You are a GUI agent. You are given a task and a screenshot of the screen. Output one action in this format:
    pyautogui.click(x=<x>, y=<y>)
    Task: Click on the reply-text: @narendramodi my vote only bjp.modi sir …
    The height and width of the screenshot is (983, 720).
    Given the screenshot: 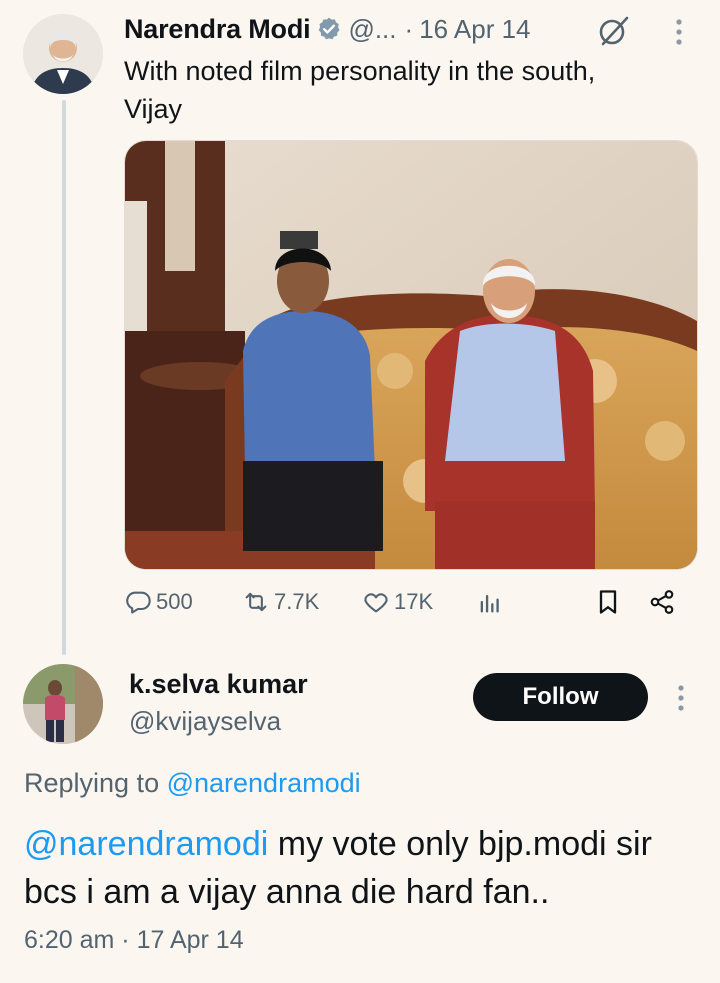 What is the action you would take?
    pyautogui.click(x=364, y=868)
    